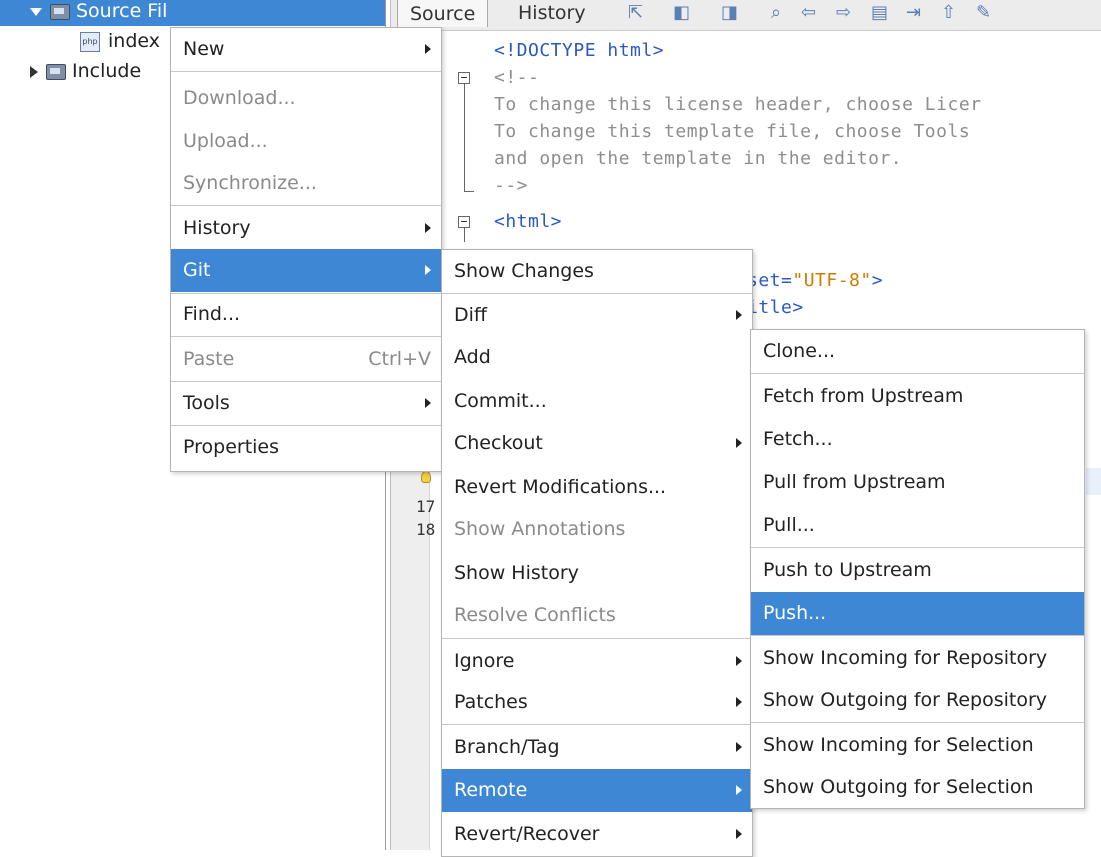 This screenshot has width=1101, height=857. Describe the element at coordinates (60, 11) in the screenshot. I see `project-folder-icon` at that location.